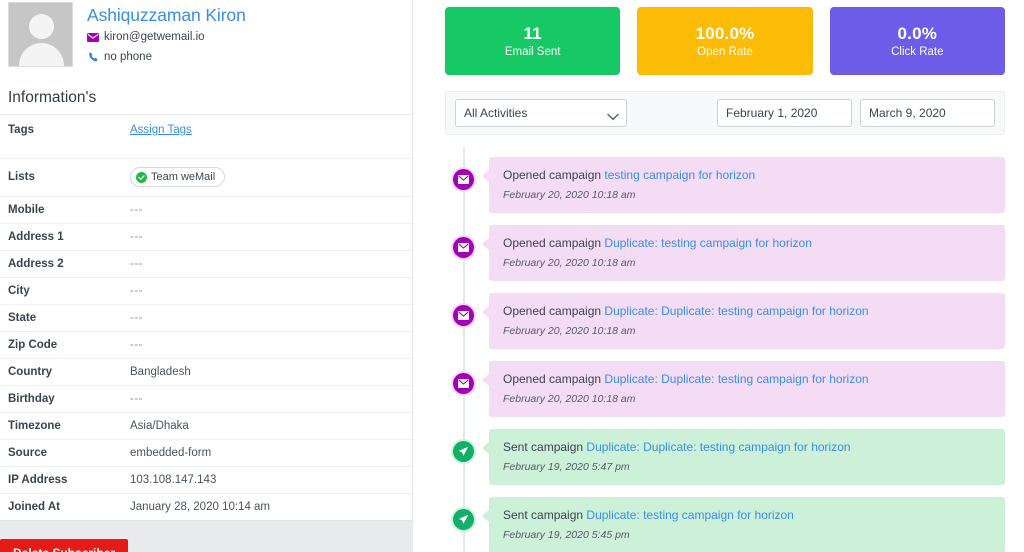 This screenshot has width=1024, height=552. Describe the element at coordinates (27, 453) in the screenshot. I see `info-row-label: Source` at that location.